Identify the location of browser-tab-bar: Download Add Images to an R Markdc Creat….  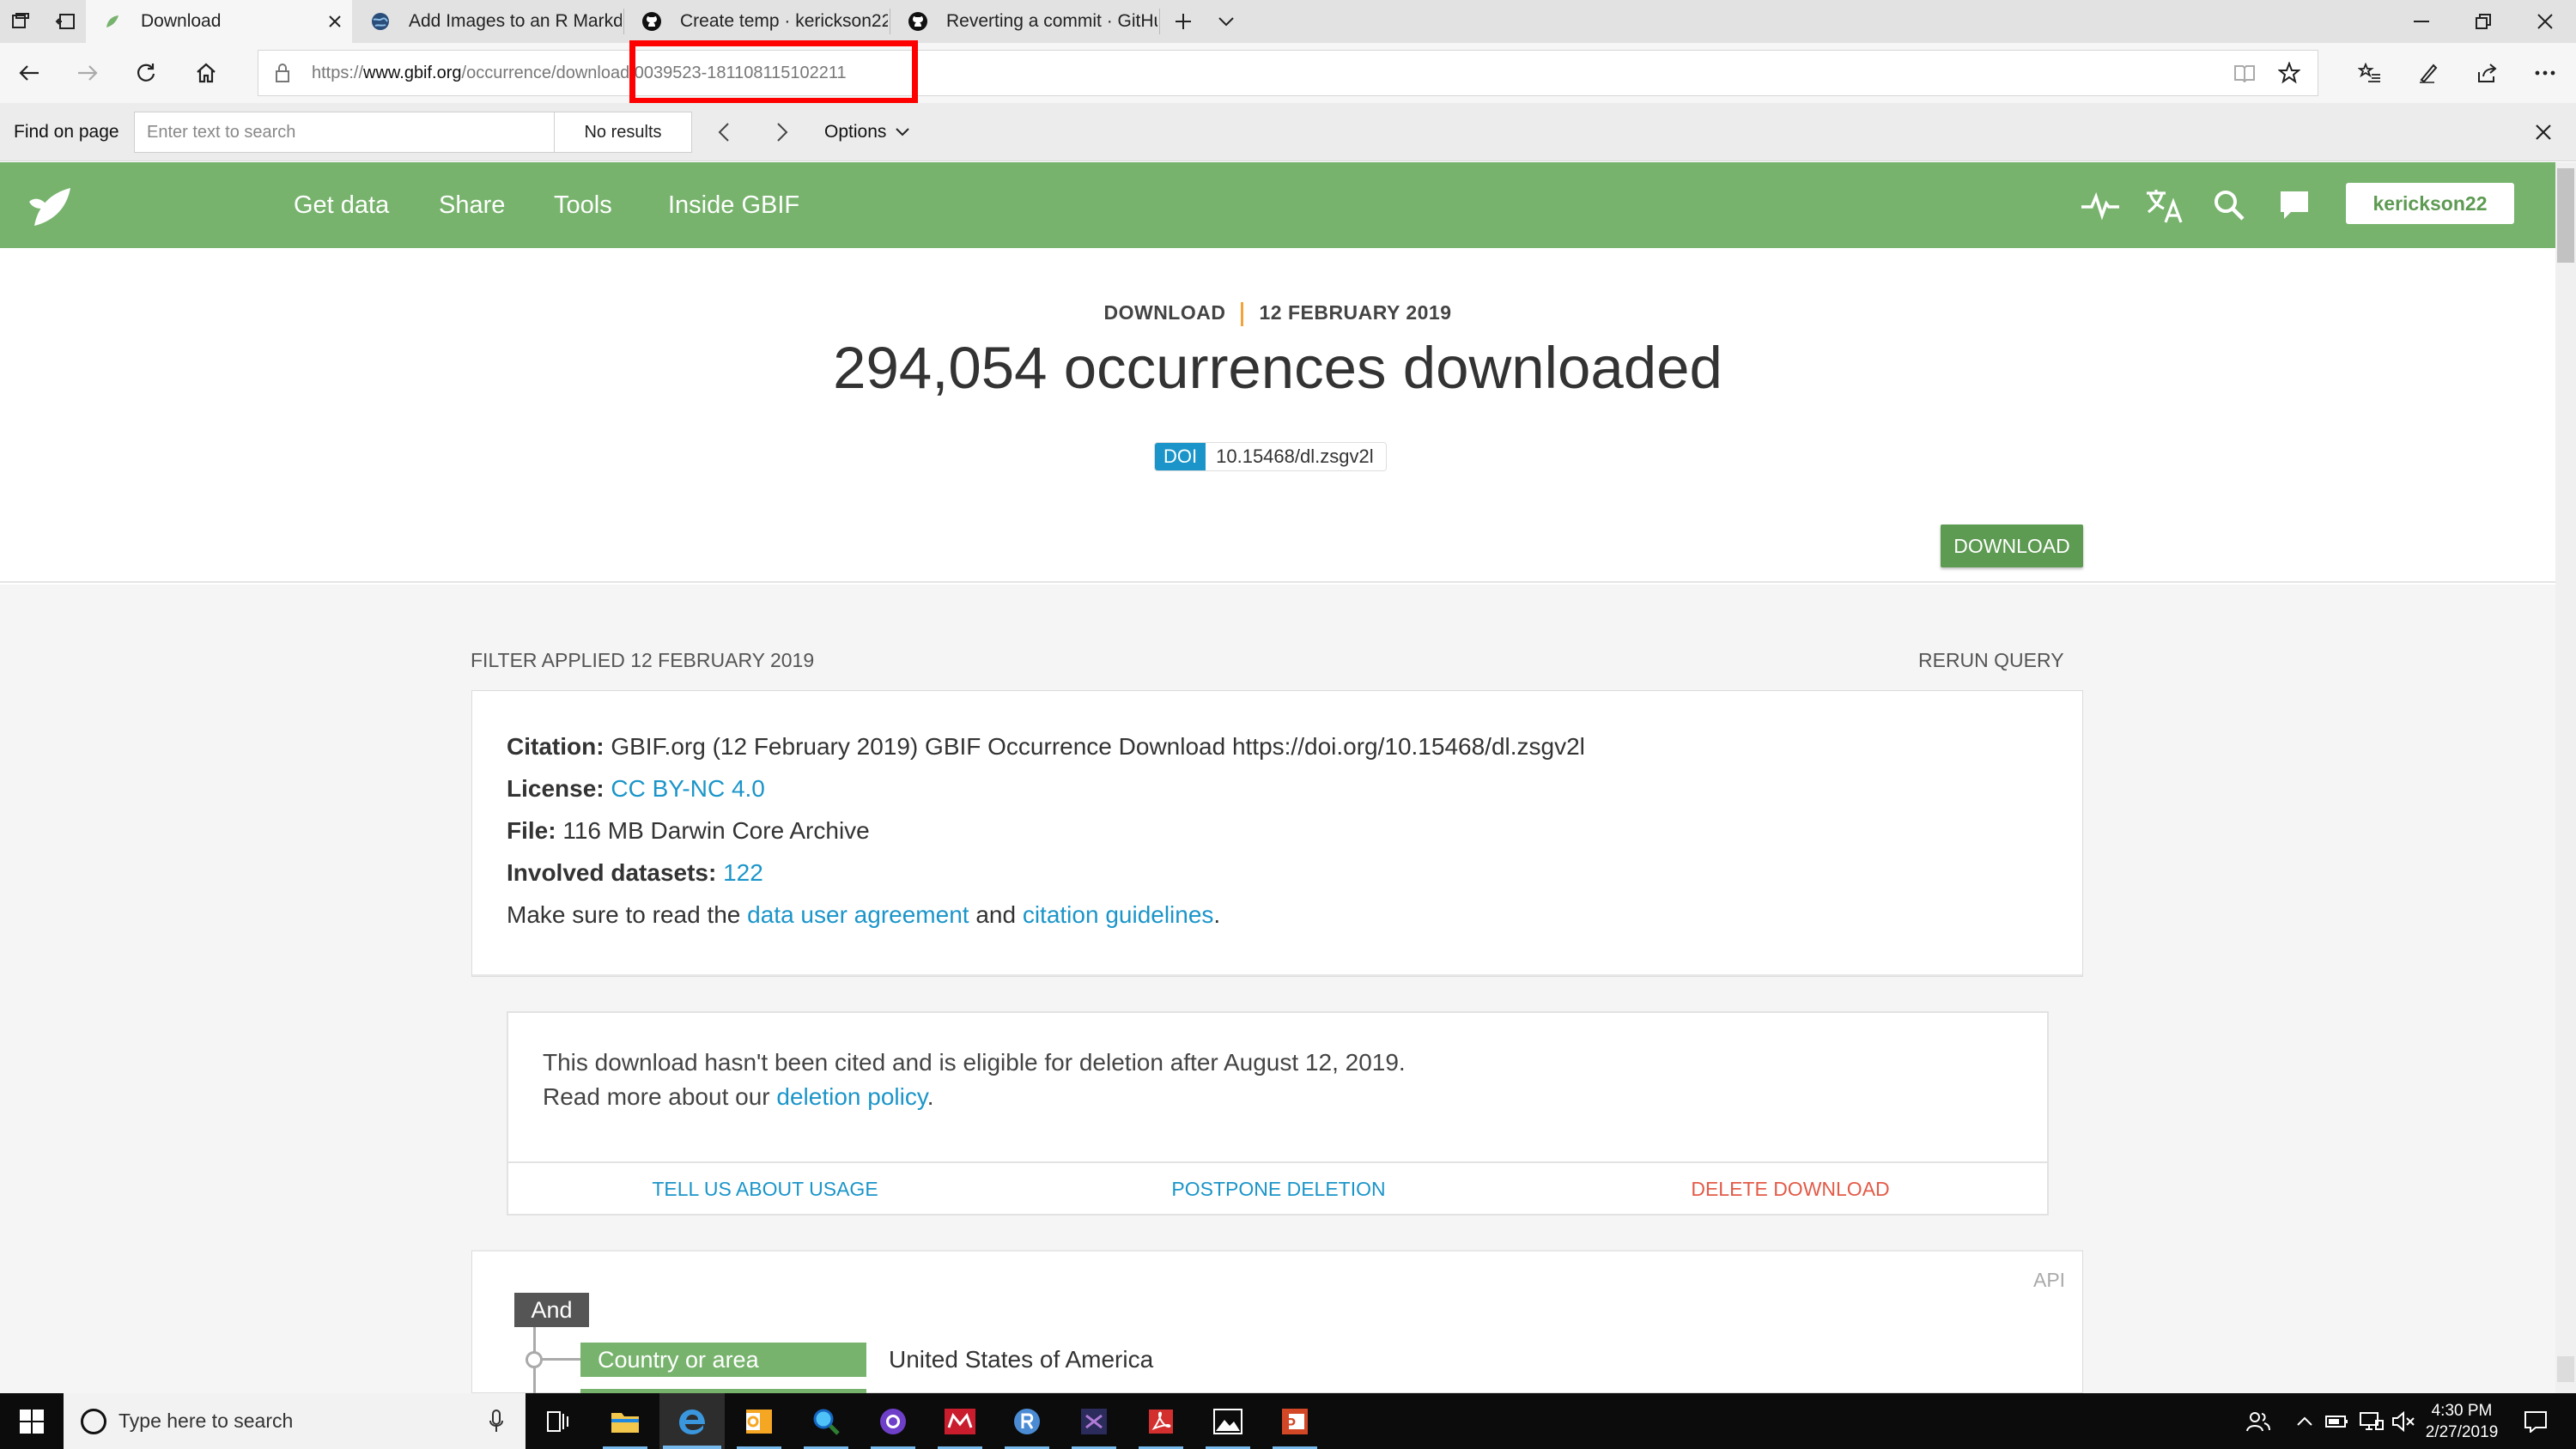
(1288, 21).